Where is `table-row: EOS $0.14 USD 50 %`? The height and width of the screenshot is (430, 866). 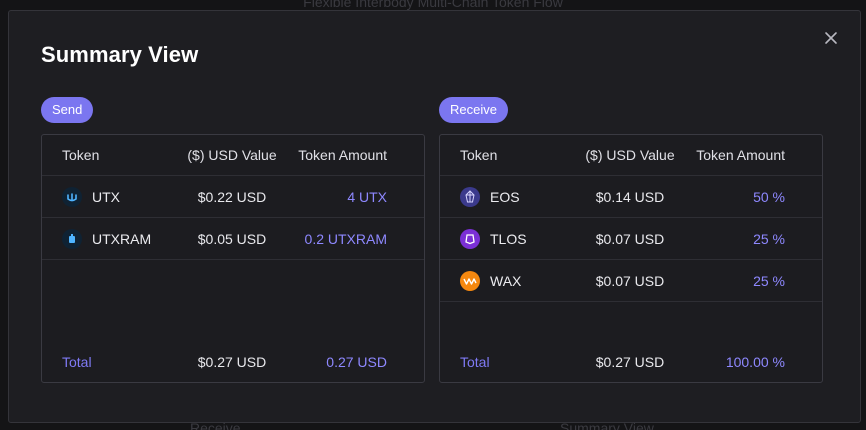
table-row: EOS $0.14 USD 50 % is located at coordinates (631, 197).